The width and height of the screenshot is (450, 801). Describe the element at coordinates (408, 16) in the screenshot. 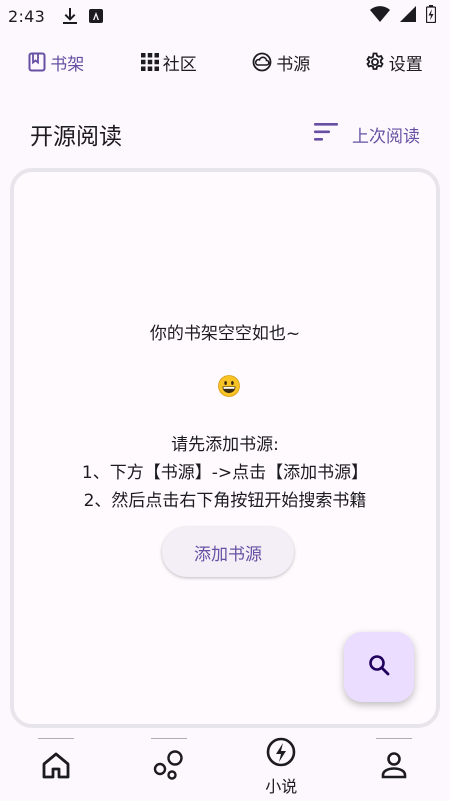

I see `signal-icon` at that location.